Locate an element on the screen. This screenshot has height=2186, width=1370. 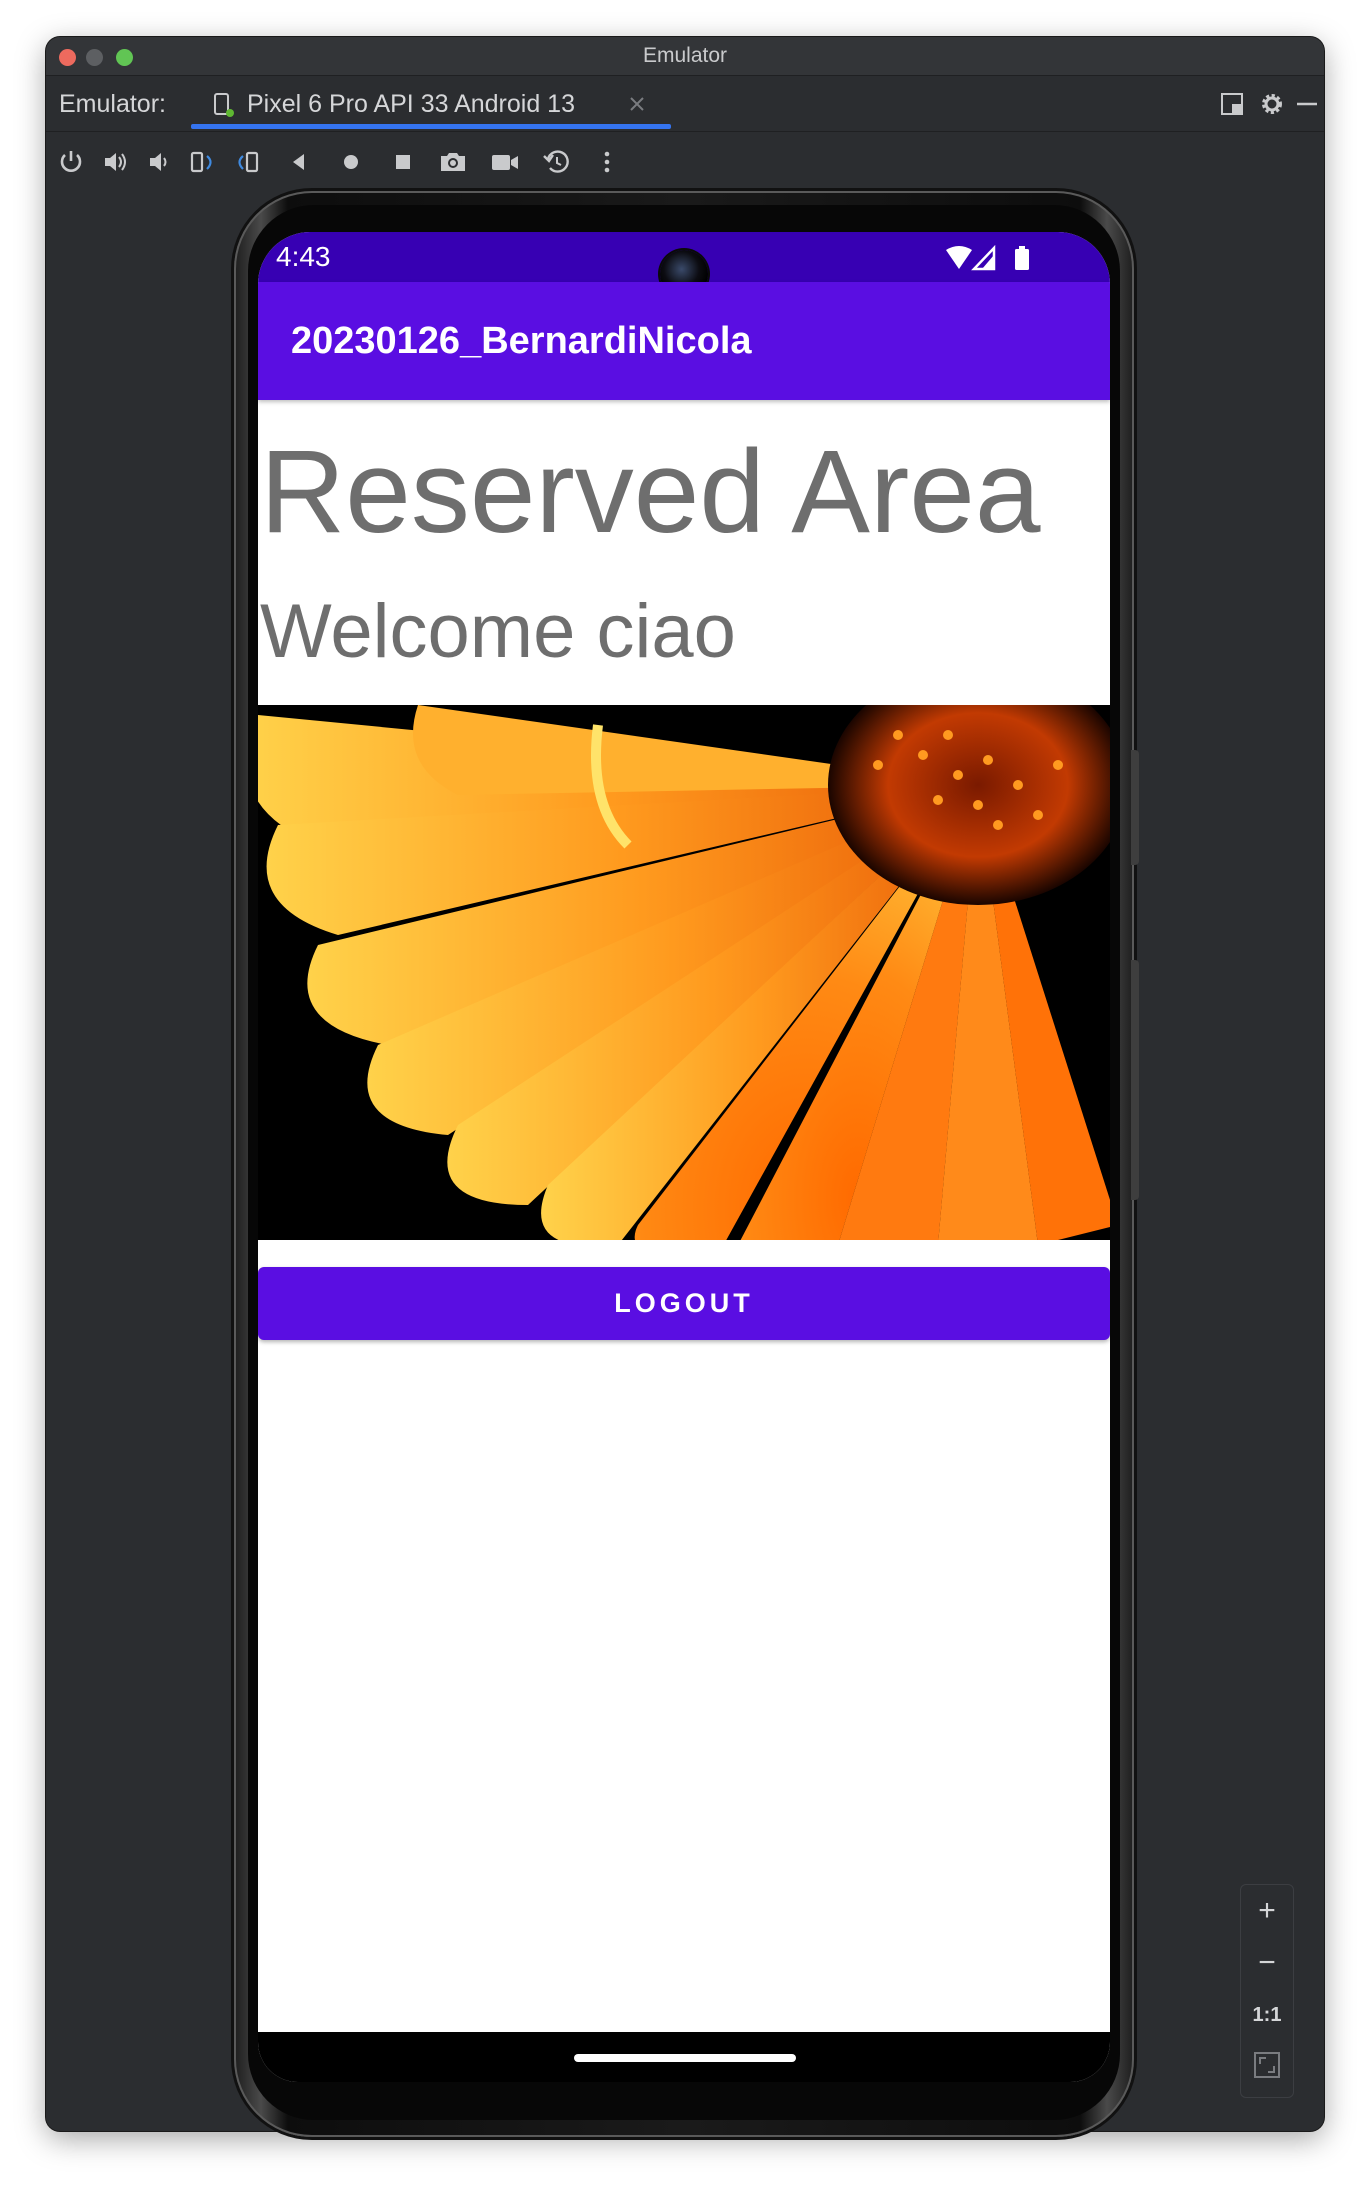
minimize-icon is located at coordinates (1307, 104).